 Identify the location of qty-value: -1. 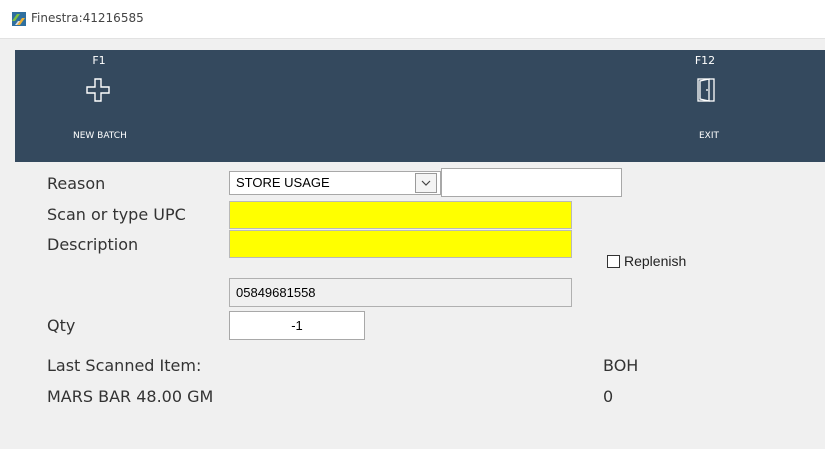
(297, 325).